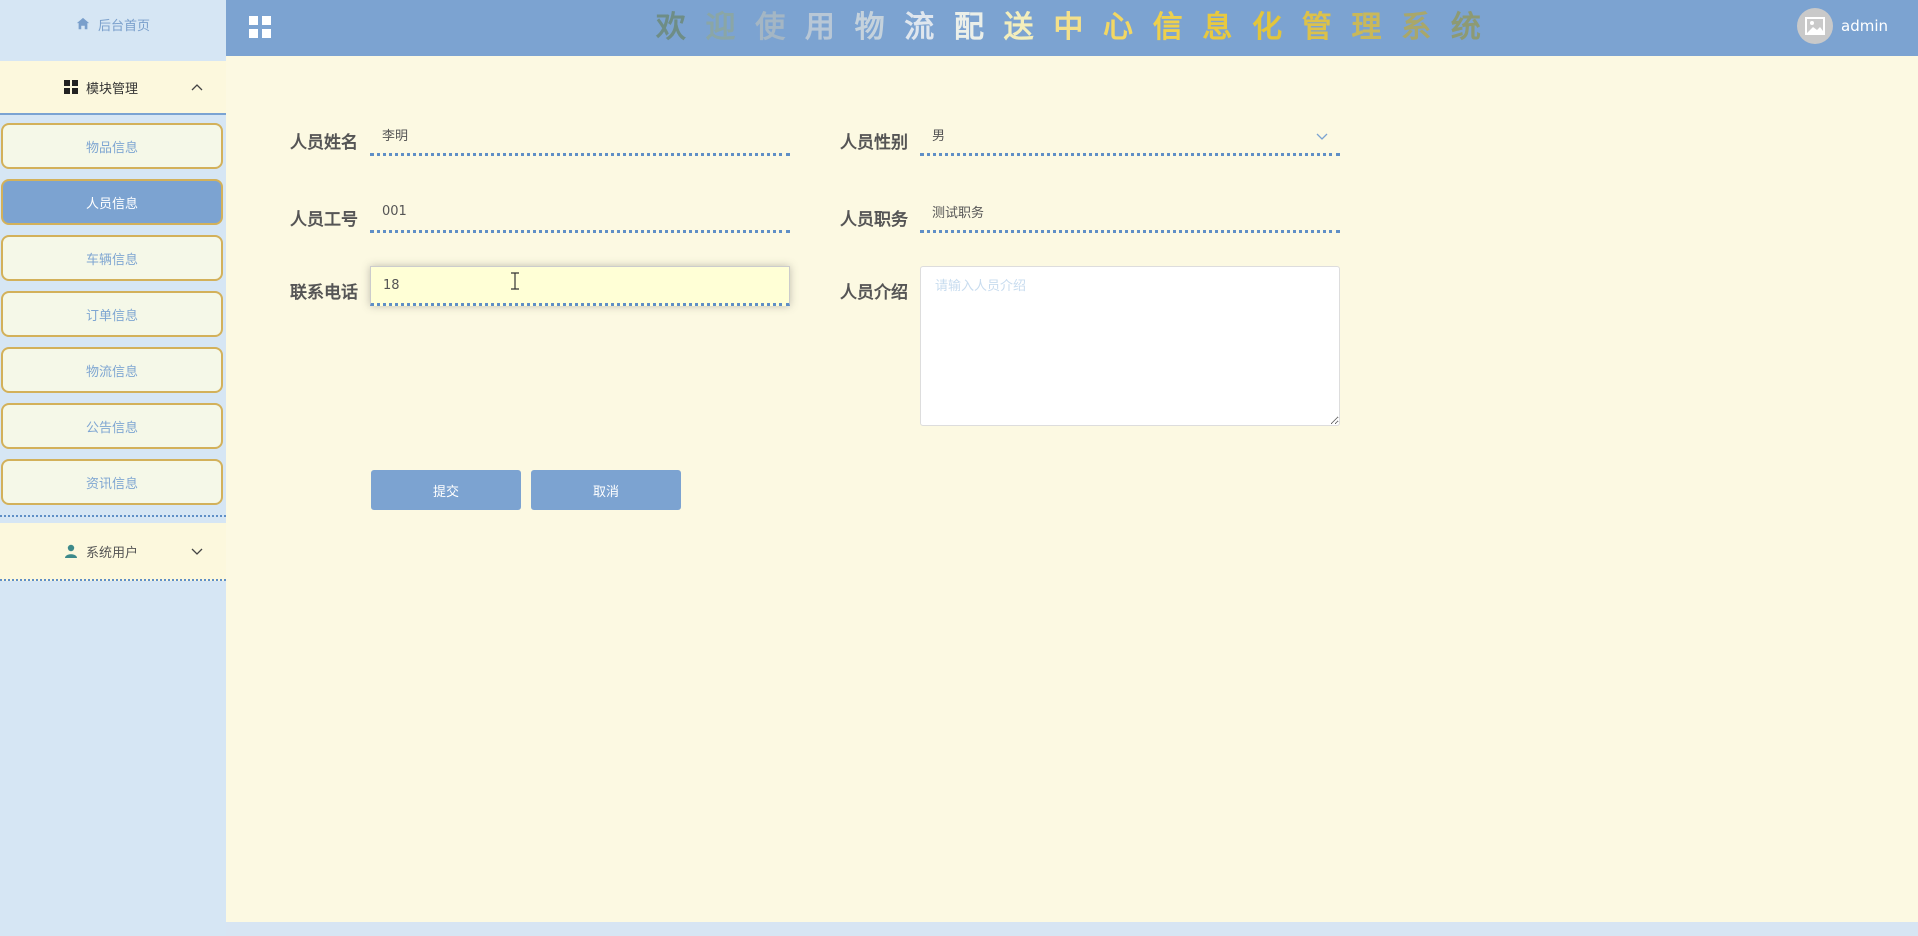 This screenshot has width=1918, height=936. I want to click on menu-item-label: 订单信息, so click(111, 316).